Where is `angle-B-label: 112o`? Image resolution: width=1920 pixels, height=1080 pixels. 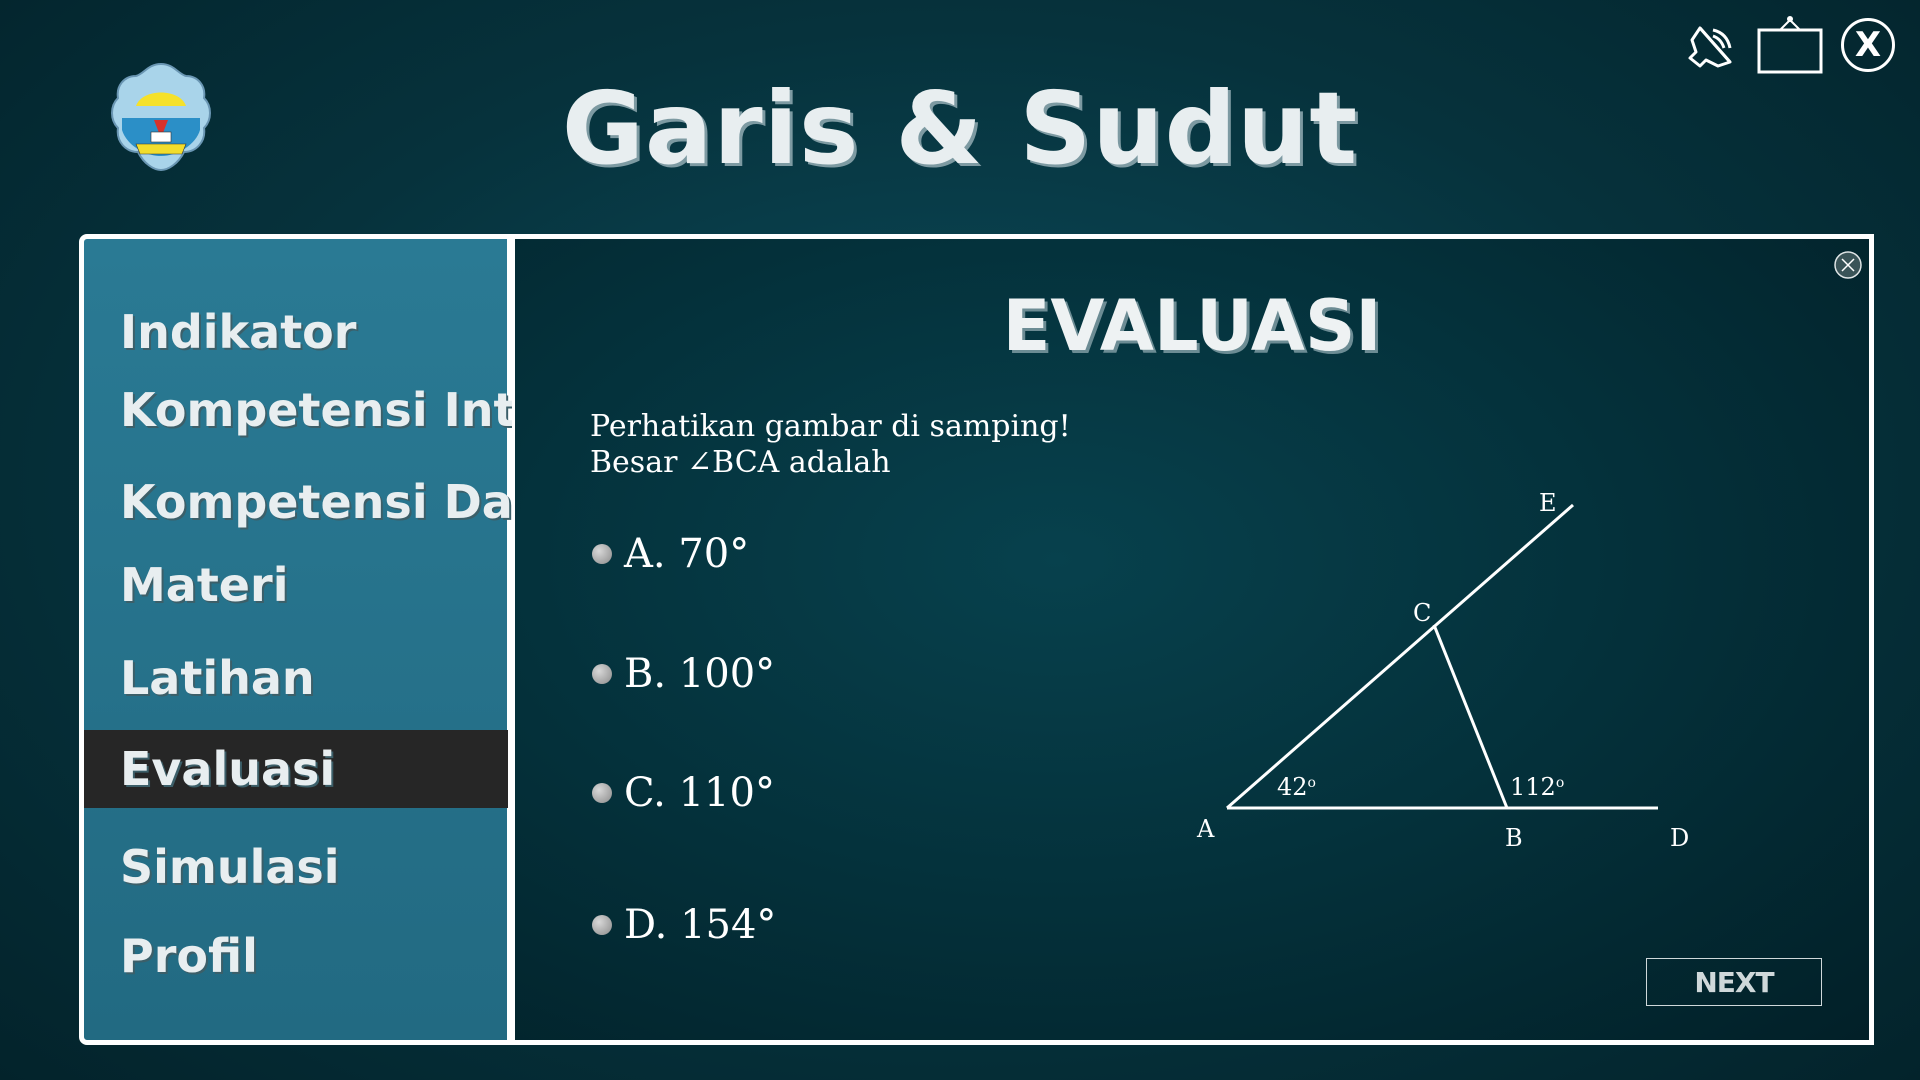 angle-B-label: 112o is located at coordinates (1537, 787).